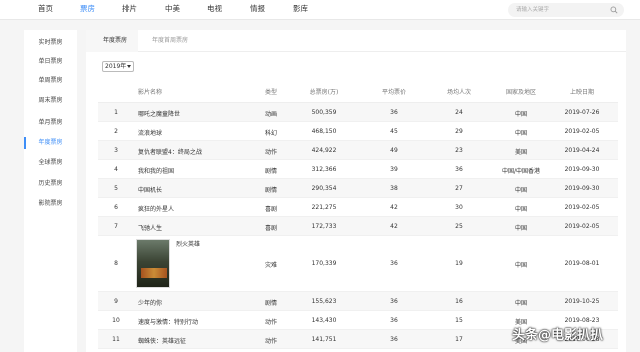  Describe the element at coordinates (358, 188) in the screenshot. I see `table-row: 5 中国机长 剧情 290,354 38 27 中国 2019-09-30` at that location.